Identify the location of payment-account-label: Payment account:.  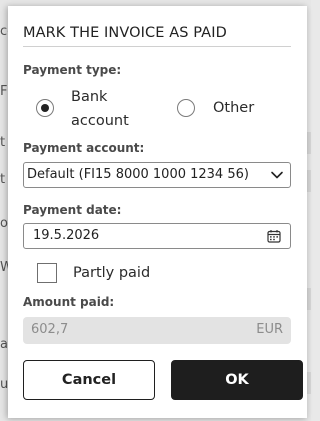
(84, 148).